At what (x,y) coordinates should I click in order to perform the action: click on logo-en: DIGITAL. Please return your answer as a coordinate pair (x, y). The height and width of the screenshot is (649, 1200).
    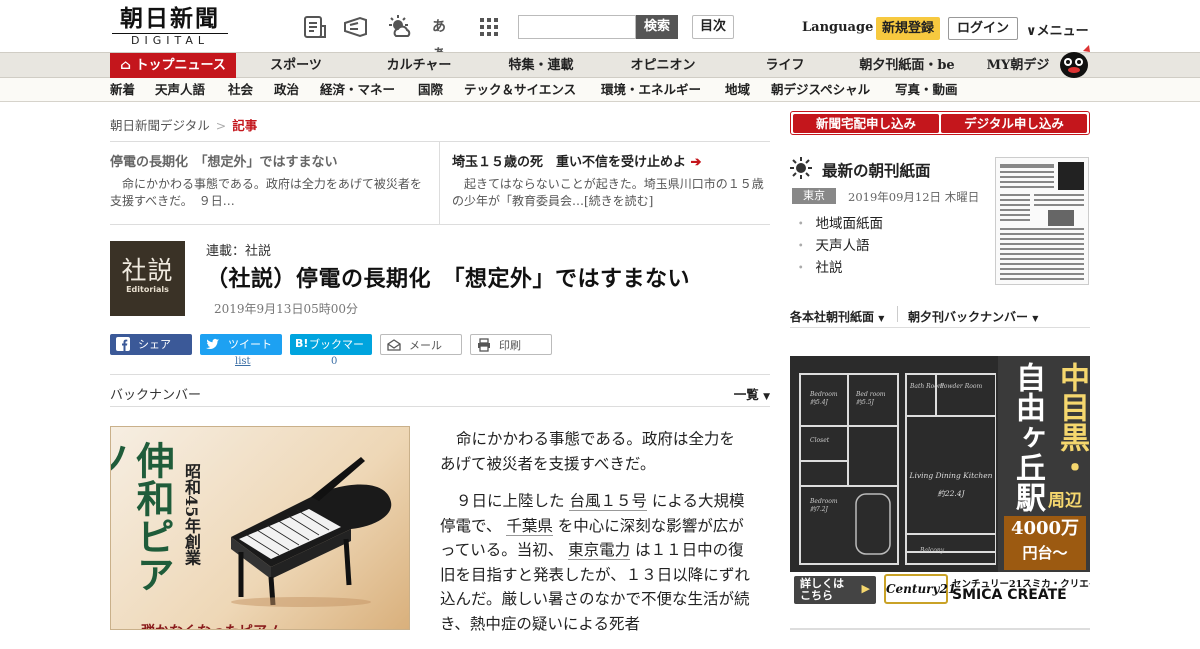
    Looking at the image, I should click on (170, 40).